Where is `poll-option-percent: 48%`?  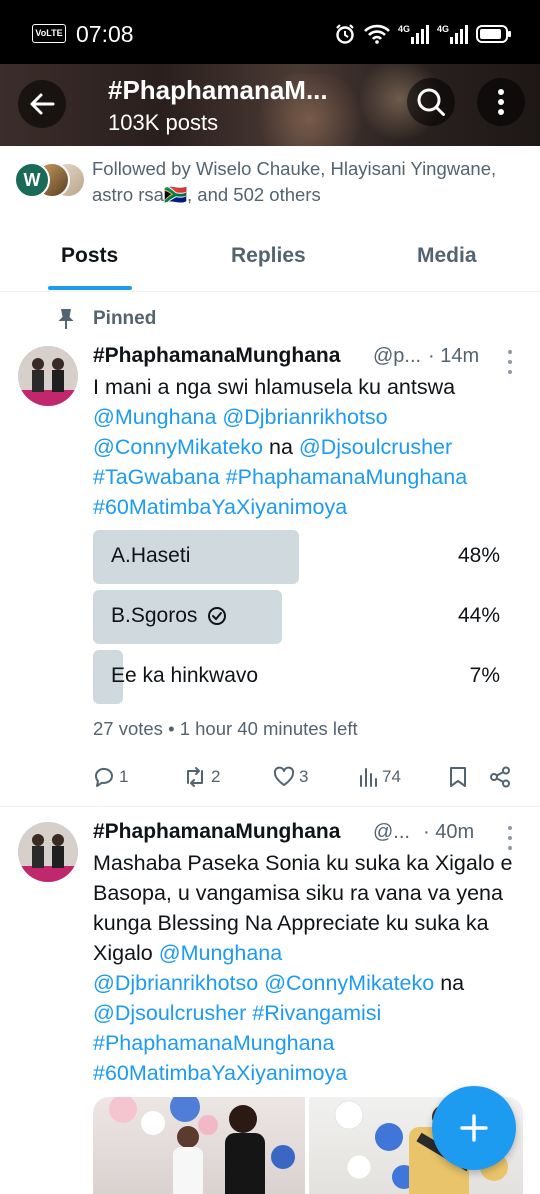 poll-option-percent: 48% is located at coordinates (478, 555).